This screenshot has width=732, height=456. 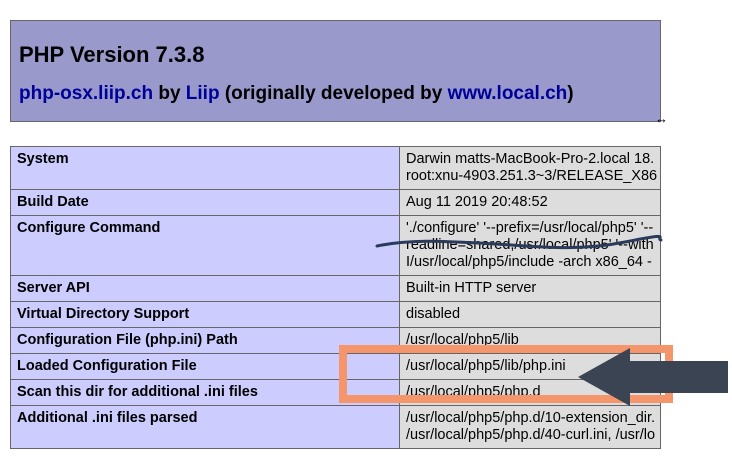 I want to click on local-ch-link: www.local.ch, so click(x=508, y=93).